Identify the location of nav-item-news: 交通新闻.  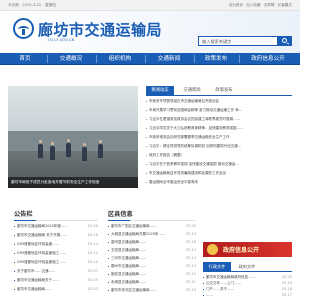
(169, 59).